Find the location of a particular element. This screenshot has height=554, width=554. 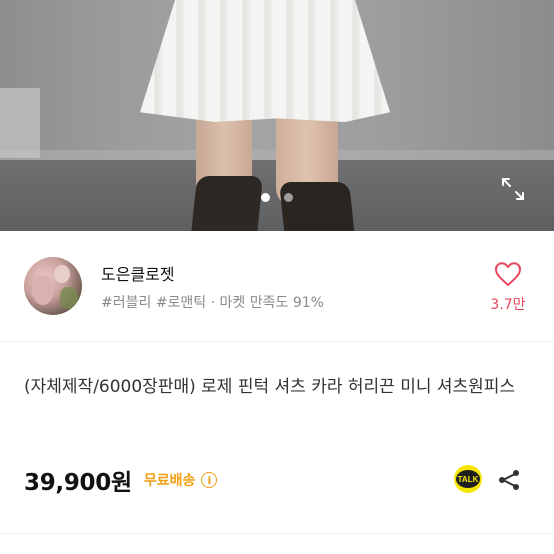

seller-avatar is located at coordinates (53, 286).